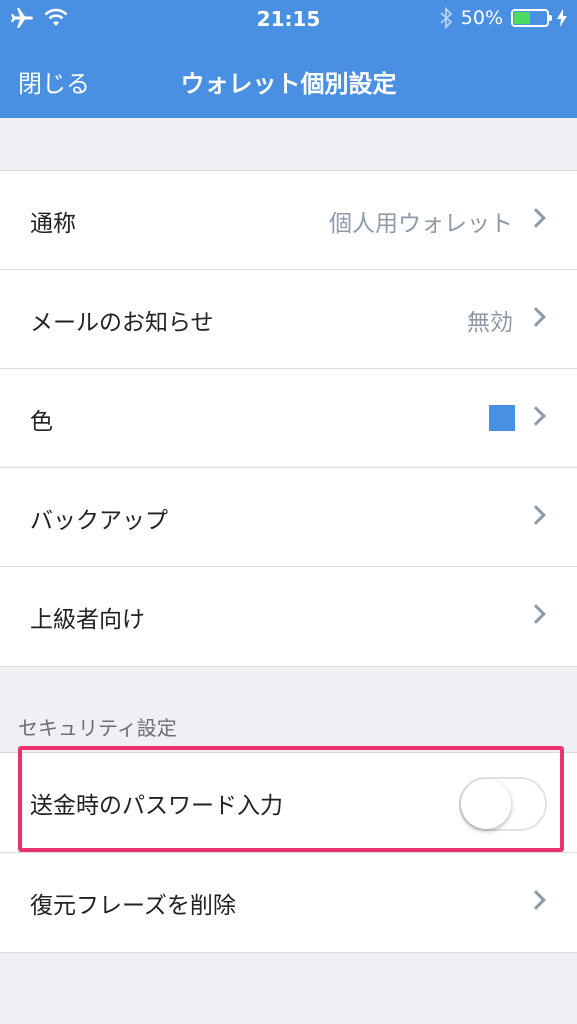 The height and width of the screenshot is (1024, 577). I want to click on mail-notice-row: メールのお知らせ 無効, so click(288, 319).